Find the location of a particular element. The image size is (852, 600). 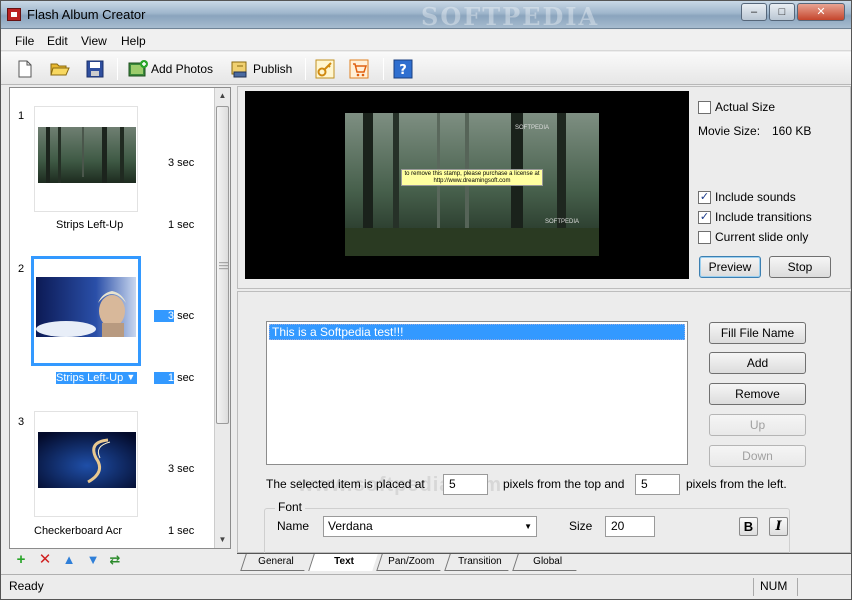

tab-pan-zoom: Pan/Zoom is located at coordinates (411, 562).